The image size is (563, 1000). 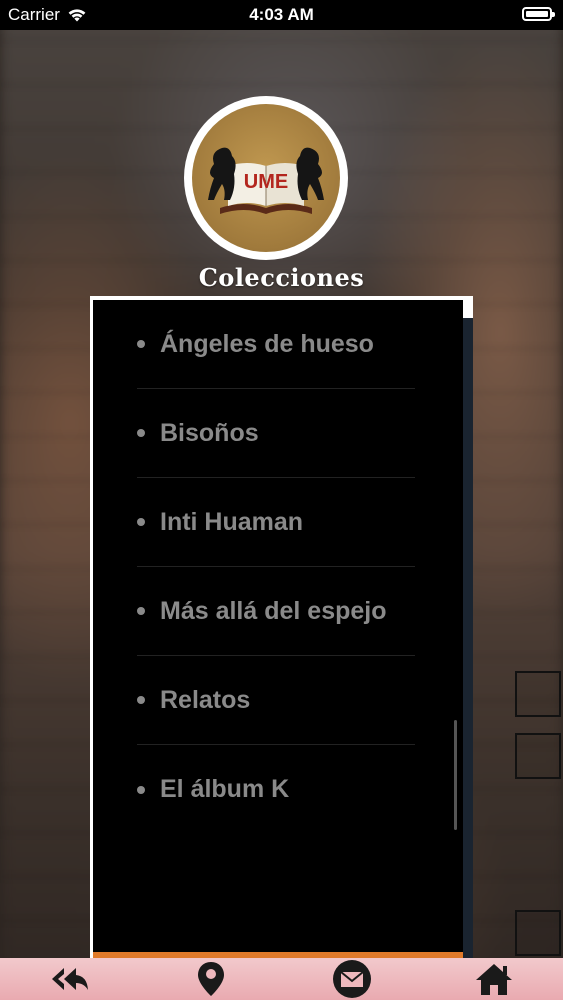 I want to click on mail-button, so click(x=352, y=979).